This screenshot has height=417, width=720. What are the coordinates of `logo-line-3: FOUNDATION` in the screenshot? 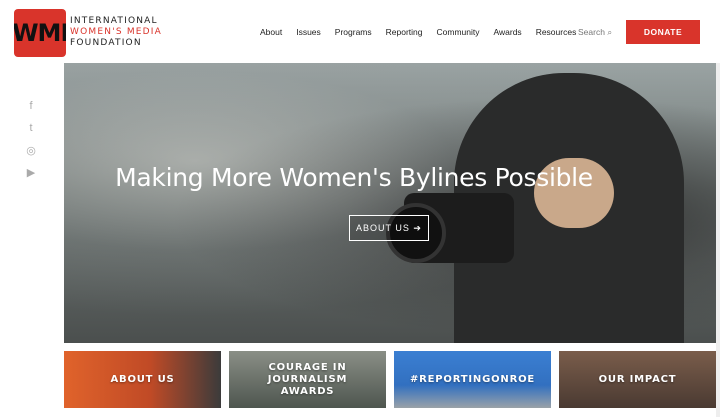 It's located at (106, 43).